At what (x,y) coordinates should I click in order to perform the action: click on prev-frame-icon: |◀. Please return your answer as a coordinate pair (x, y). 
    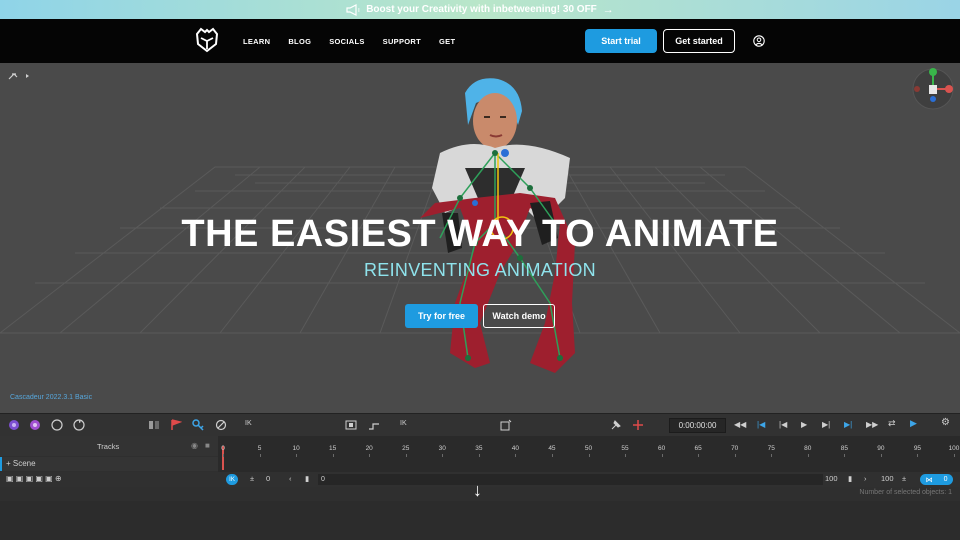
    Looking at the image, I should click on (783, 424).